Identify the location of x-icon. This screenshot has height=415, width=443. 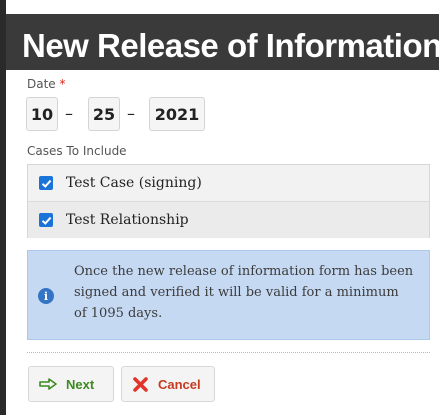
(140, 384).